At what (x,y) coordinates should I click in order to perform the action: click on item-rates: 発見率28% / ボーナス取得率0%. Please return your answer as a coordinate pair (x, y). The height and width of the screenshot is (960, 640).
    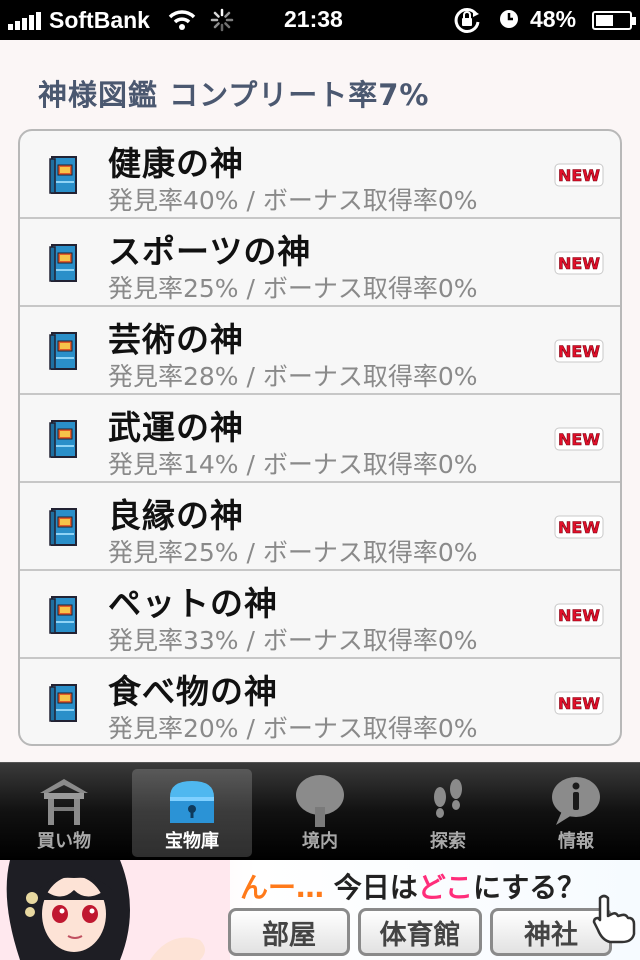
    Looking at the image, I should click on (293, 376).